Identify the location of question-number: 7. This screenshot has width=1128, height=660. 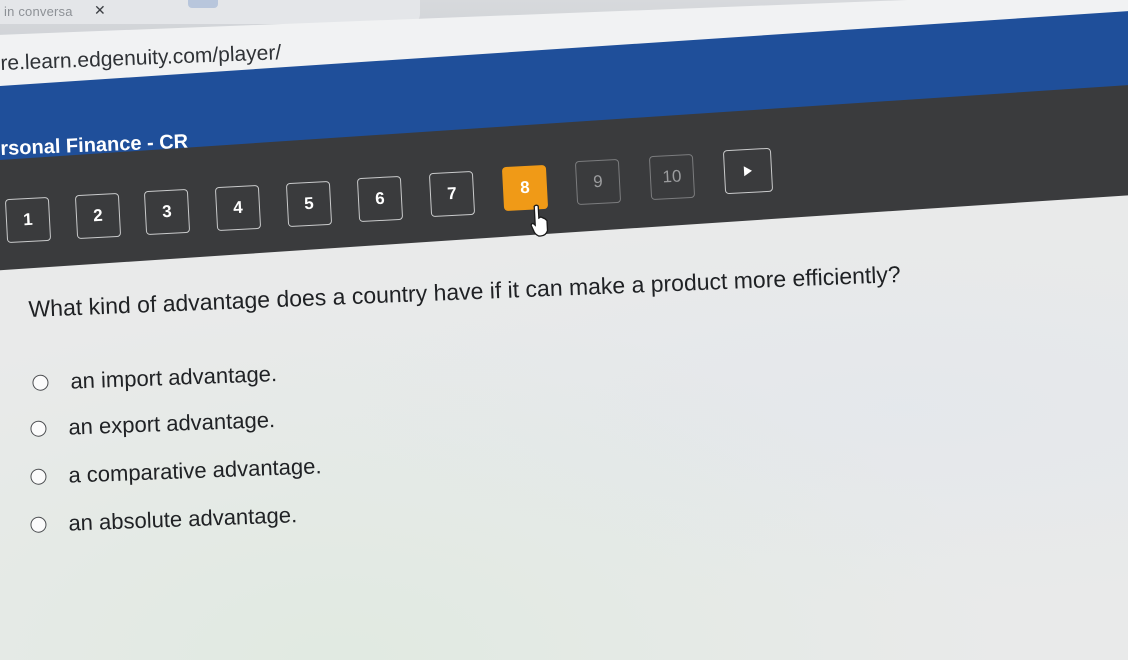
(452, 193).